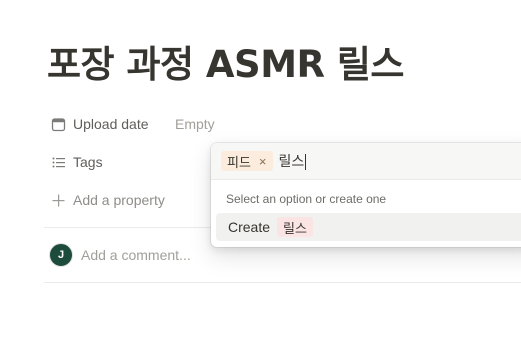  I want to click on property-label-tags: Tags, so click(76, 162).